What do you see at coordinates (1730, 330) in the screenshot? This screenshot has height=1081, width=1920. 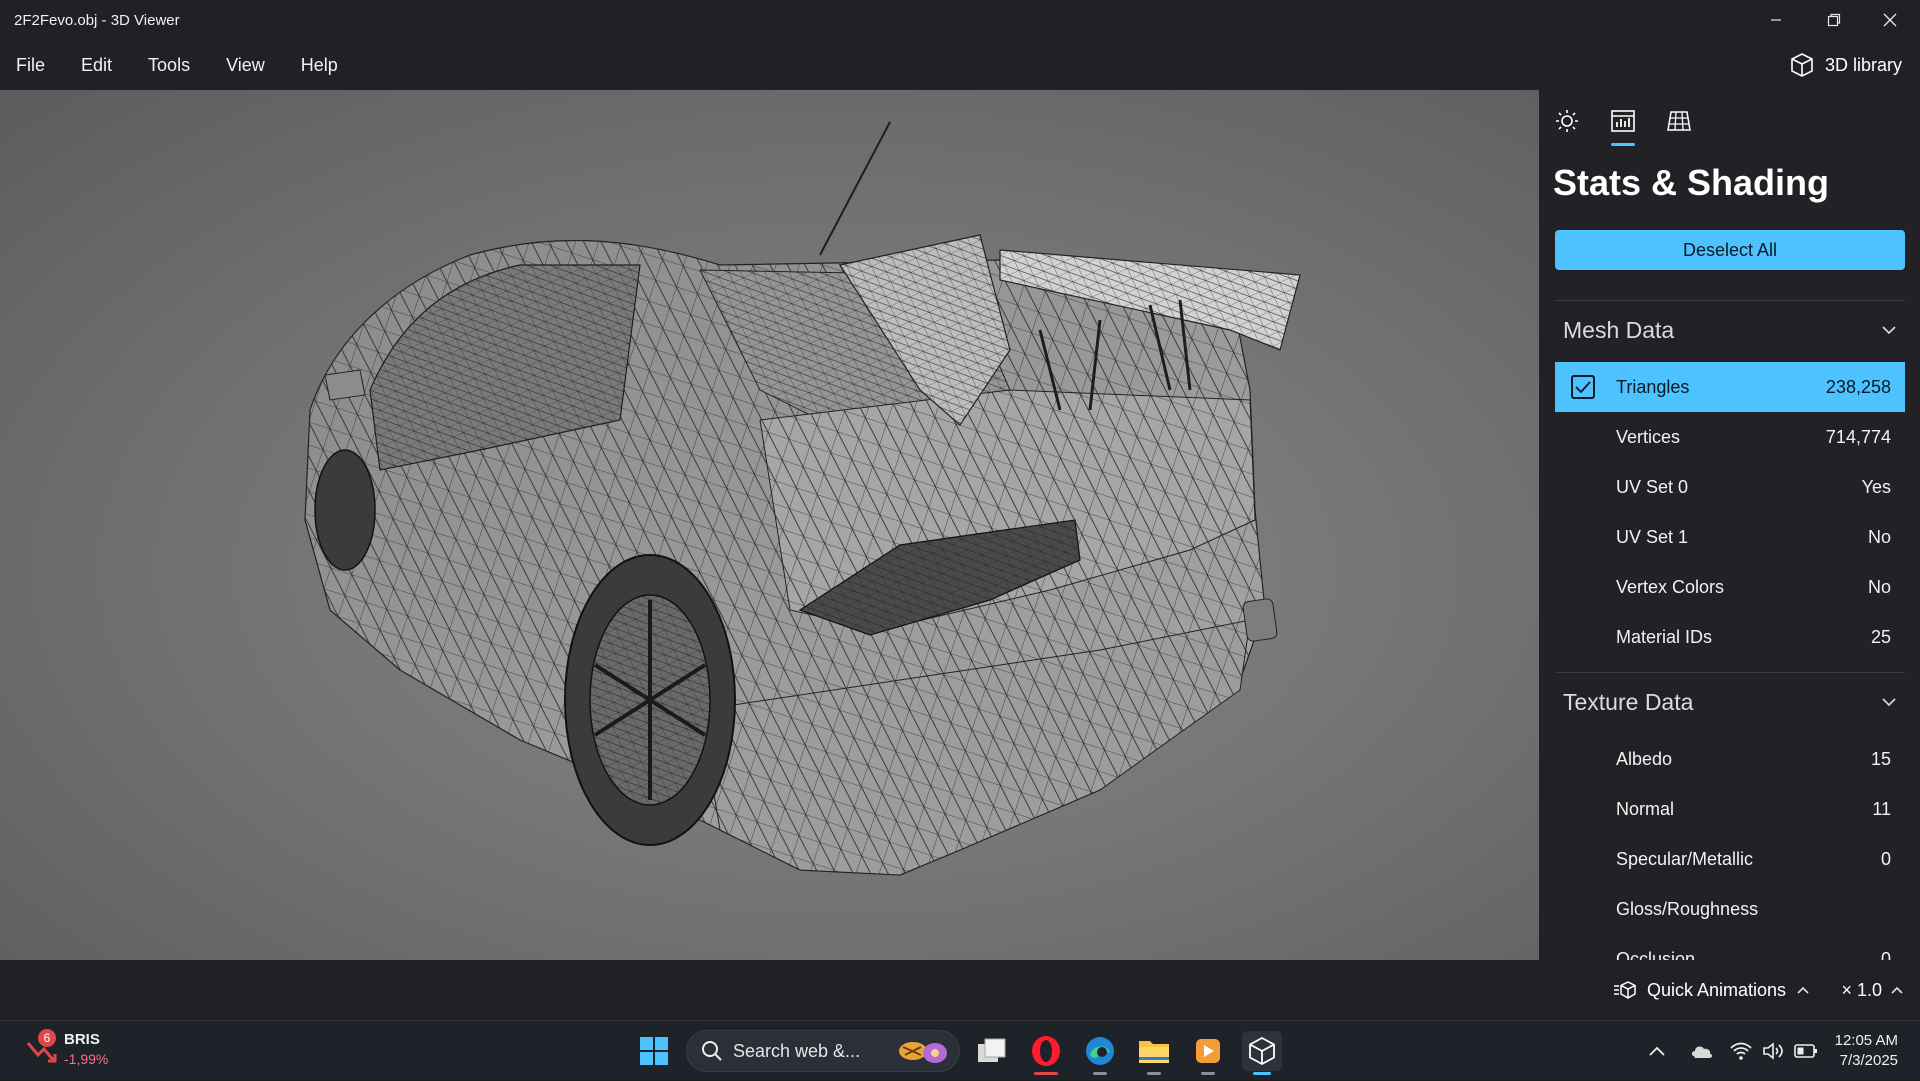 I see `mesh-data-header: Mesh Data` at bounding box center [1730, 330].